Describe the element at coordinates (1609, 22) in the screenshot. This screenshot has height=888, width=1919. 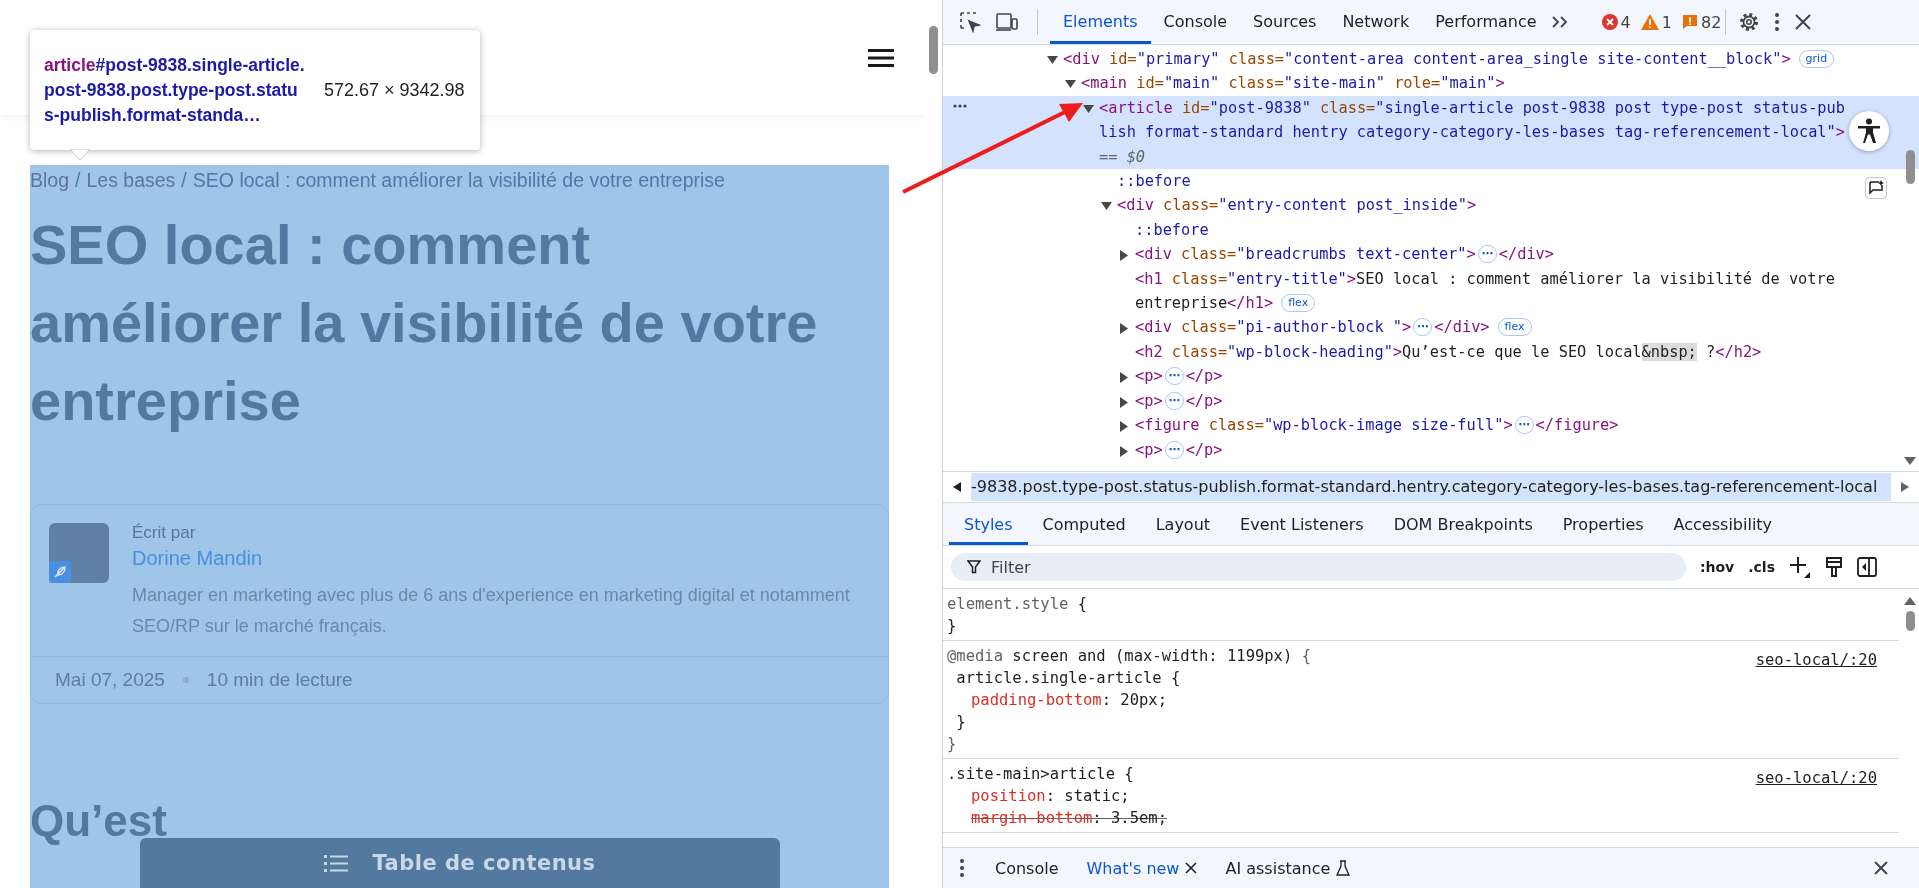
I see `error-icon` at that location.